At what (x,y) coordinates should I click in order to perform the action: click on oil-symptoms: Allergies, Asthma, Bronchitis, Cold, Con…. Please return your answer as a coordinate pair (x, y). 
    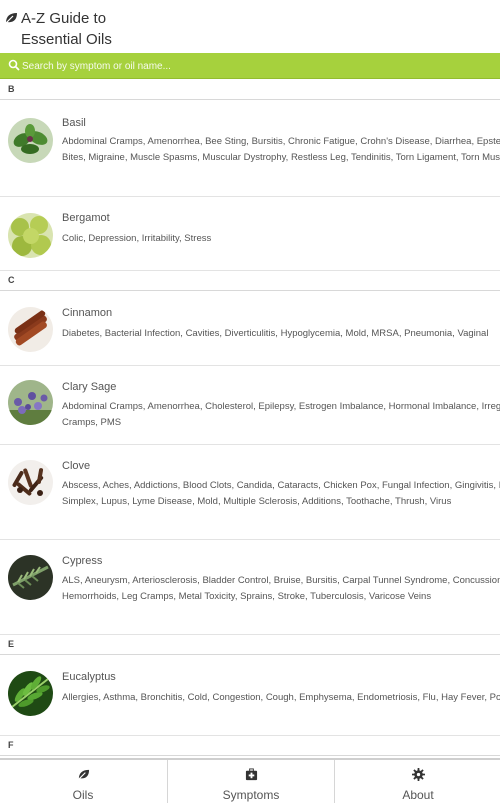
    Looking at the image, I should click on (281, 697).